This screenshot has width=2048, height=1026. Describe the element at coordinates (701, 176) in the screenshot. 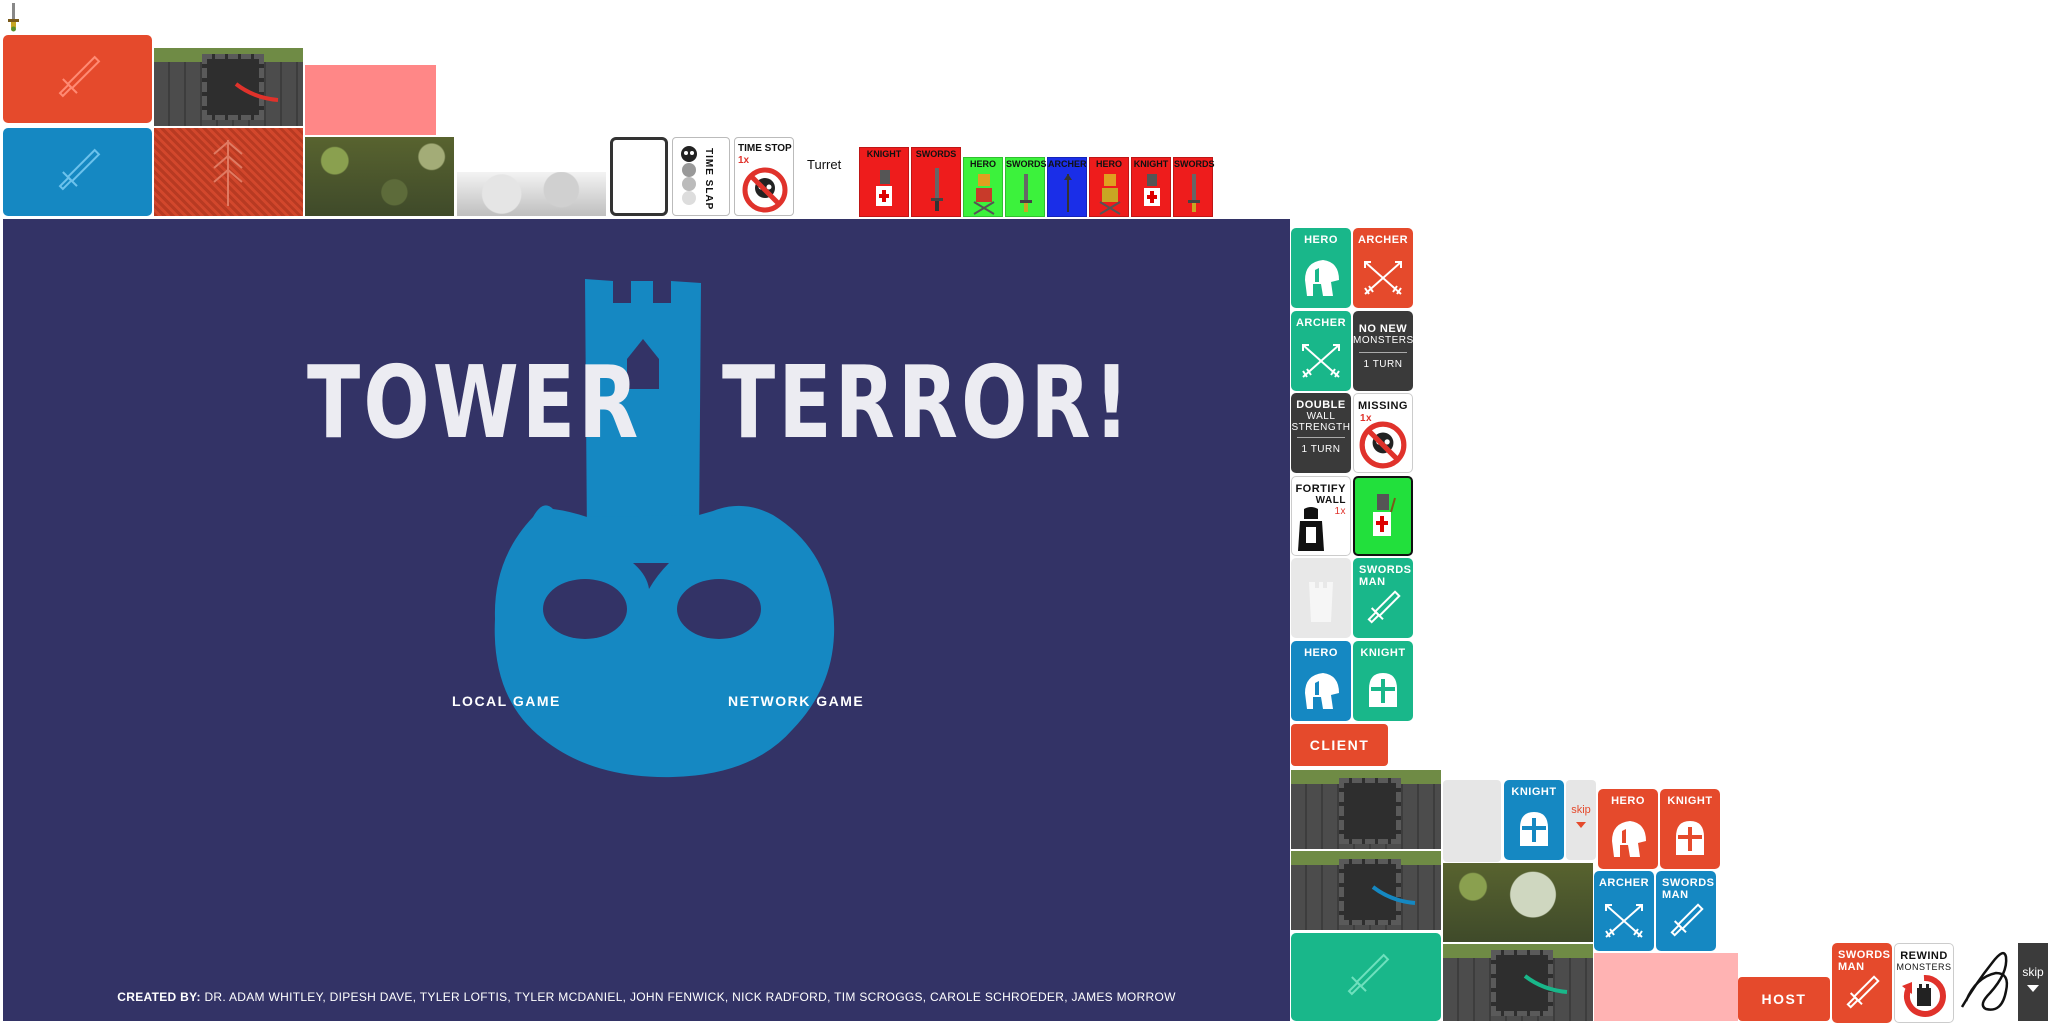

I see `time-slap-card: TIME SLAP` at that location.